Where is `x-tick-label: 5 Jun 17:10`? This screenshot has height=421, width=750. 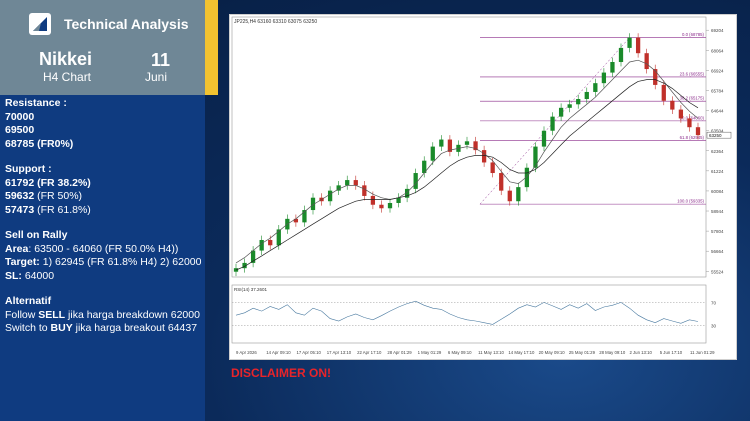
x-tick-label: 5 Jun 17:10 is located at coordinates (671, 352).